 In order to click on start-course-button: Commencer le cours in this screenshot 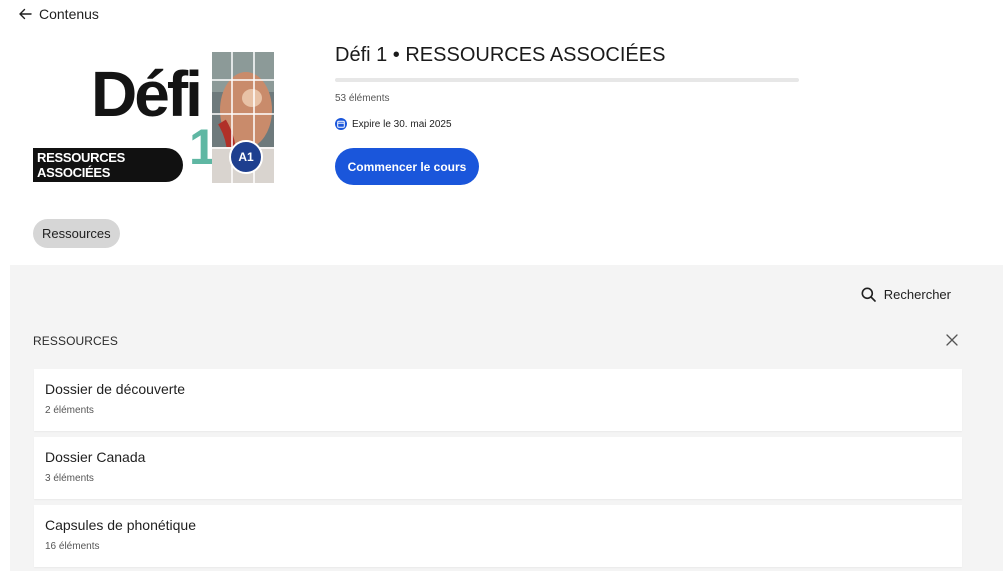, I will do `click(407, 166)`.